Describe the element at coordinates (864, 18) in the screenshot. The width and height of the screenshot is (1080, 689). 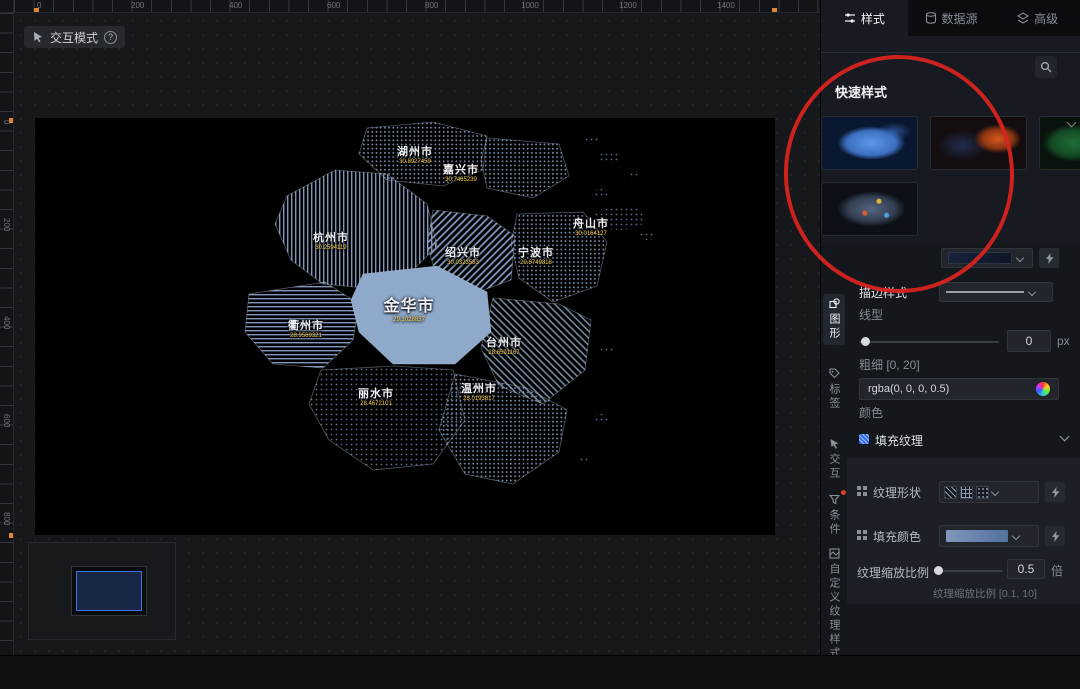
I see `tab-style: 样式` at that location.